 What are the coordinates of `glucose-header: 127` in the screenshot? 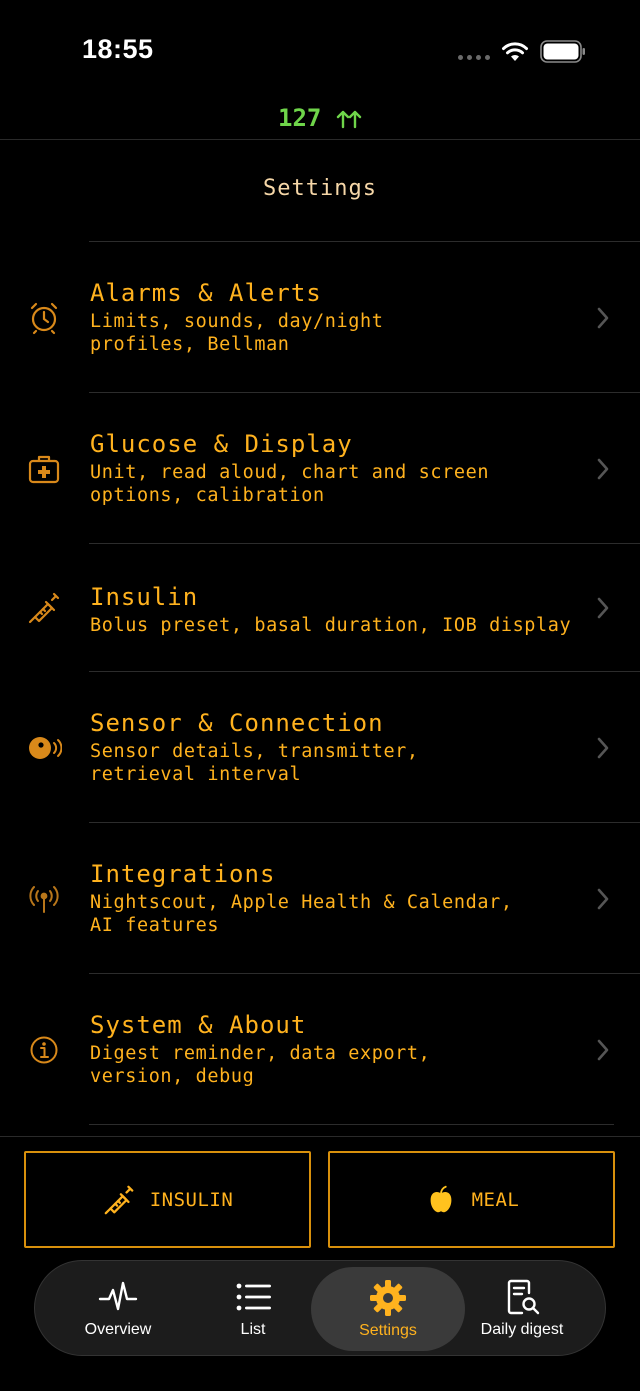 It's located at (320, 120).